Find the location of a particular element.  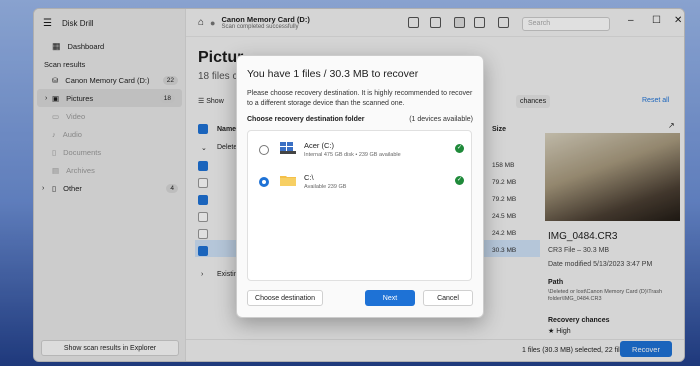

folder-icon is located at coordinates (288, 181).